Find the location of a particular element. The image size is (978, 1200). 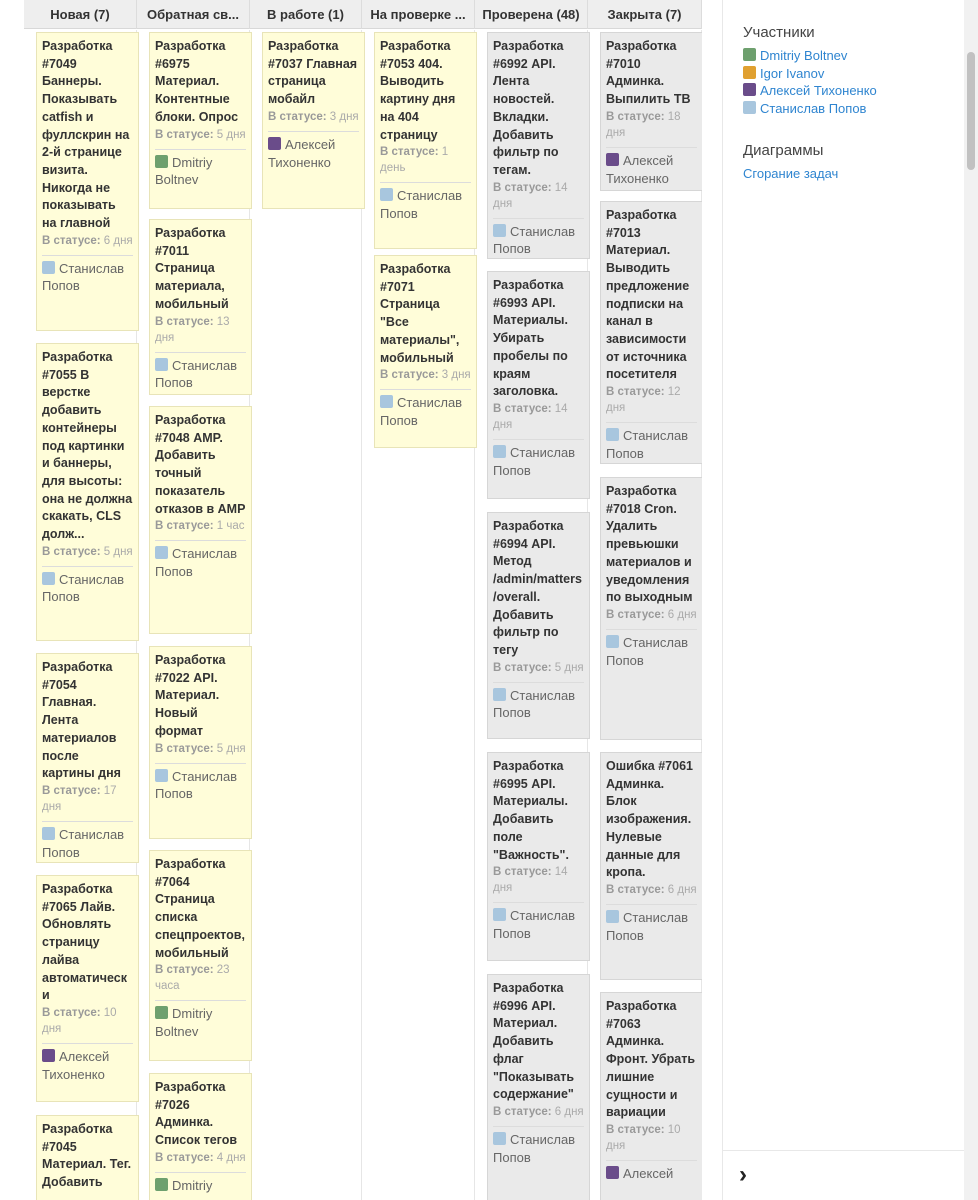

column-header-closed: Закрыта (7) is located at coordinates (645, 14).